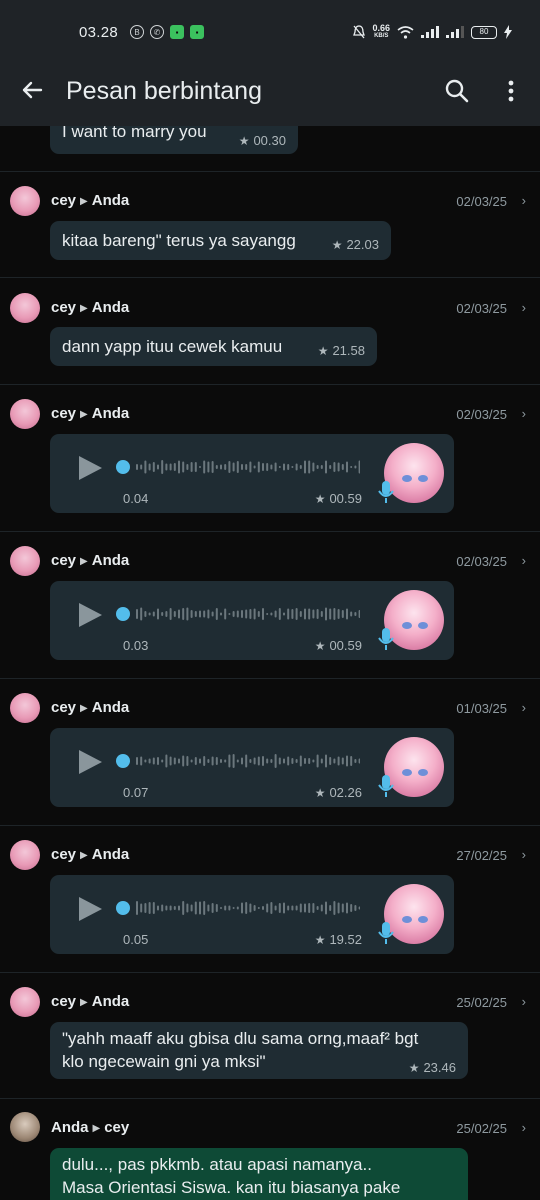  Describe the element at coordinates (220, 240) in the screenshot. I see `message-bubble: kitaa bareng" terus ya sayangg ★ 22.03` at that location.